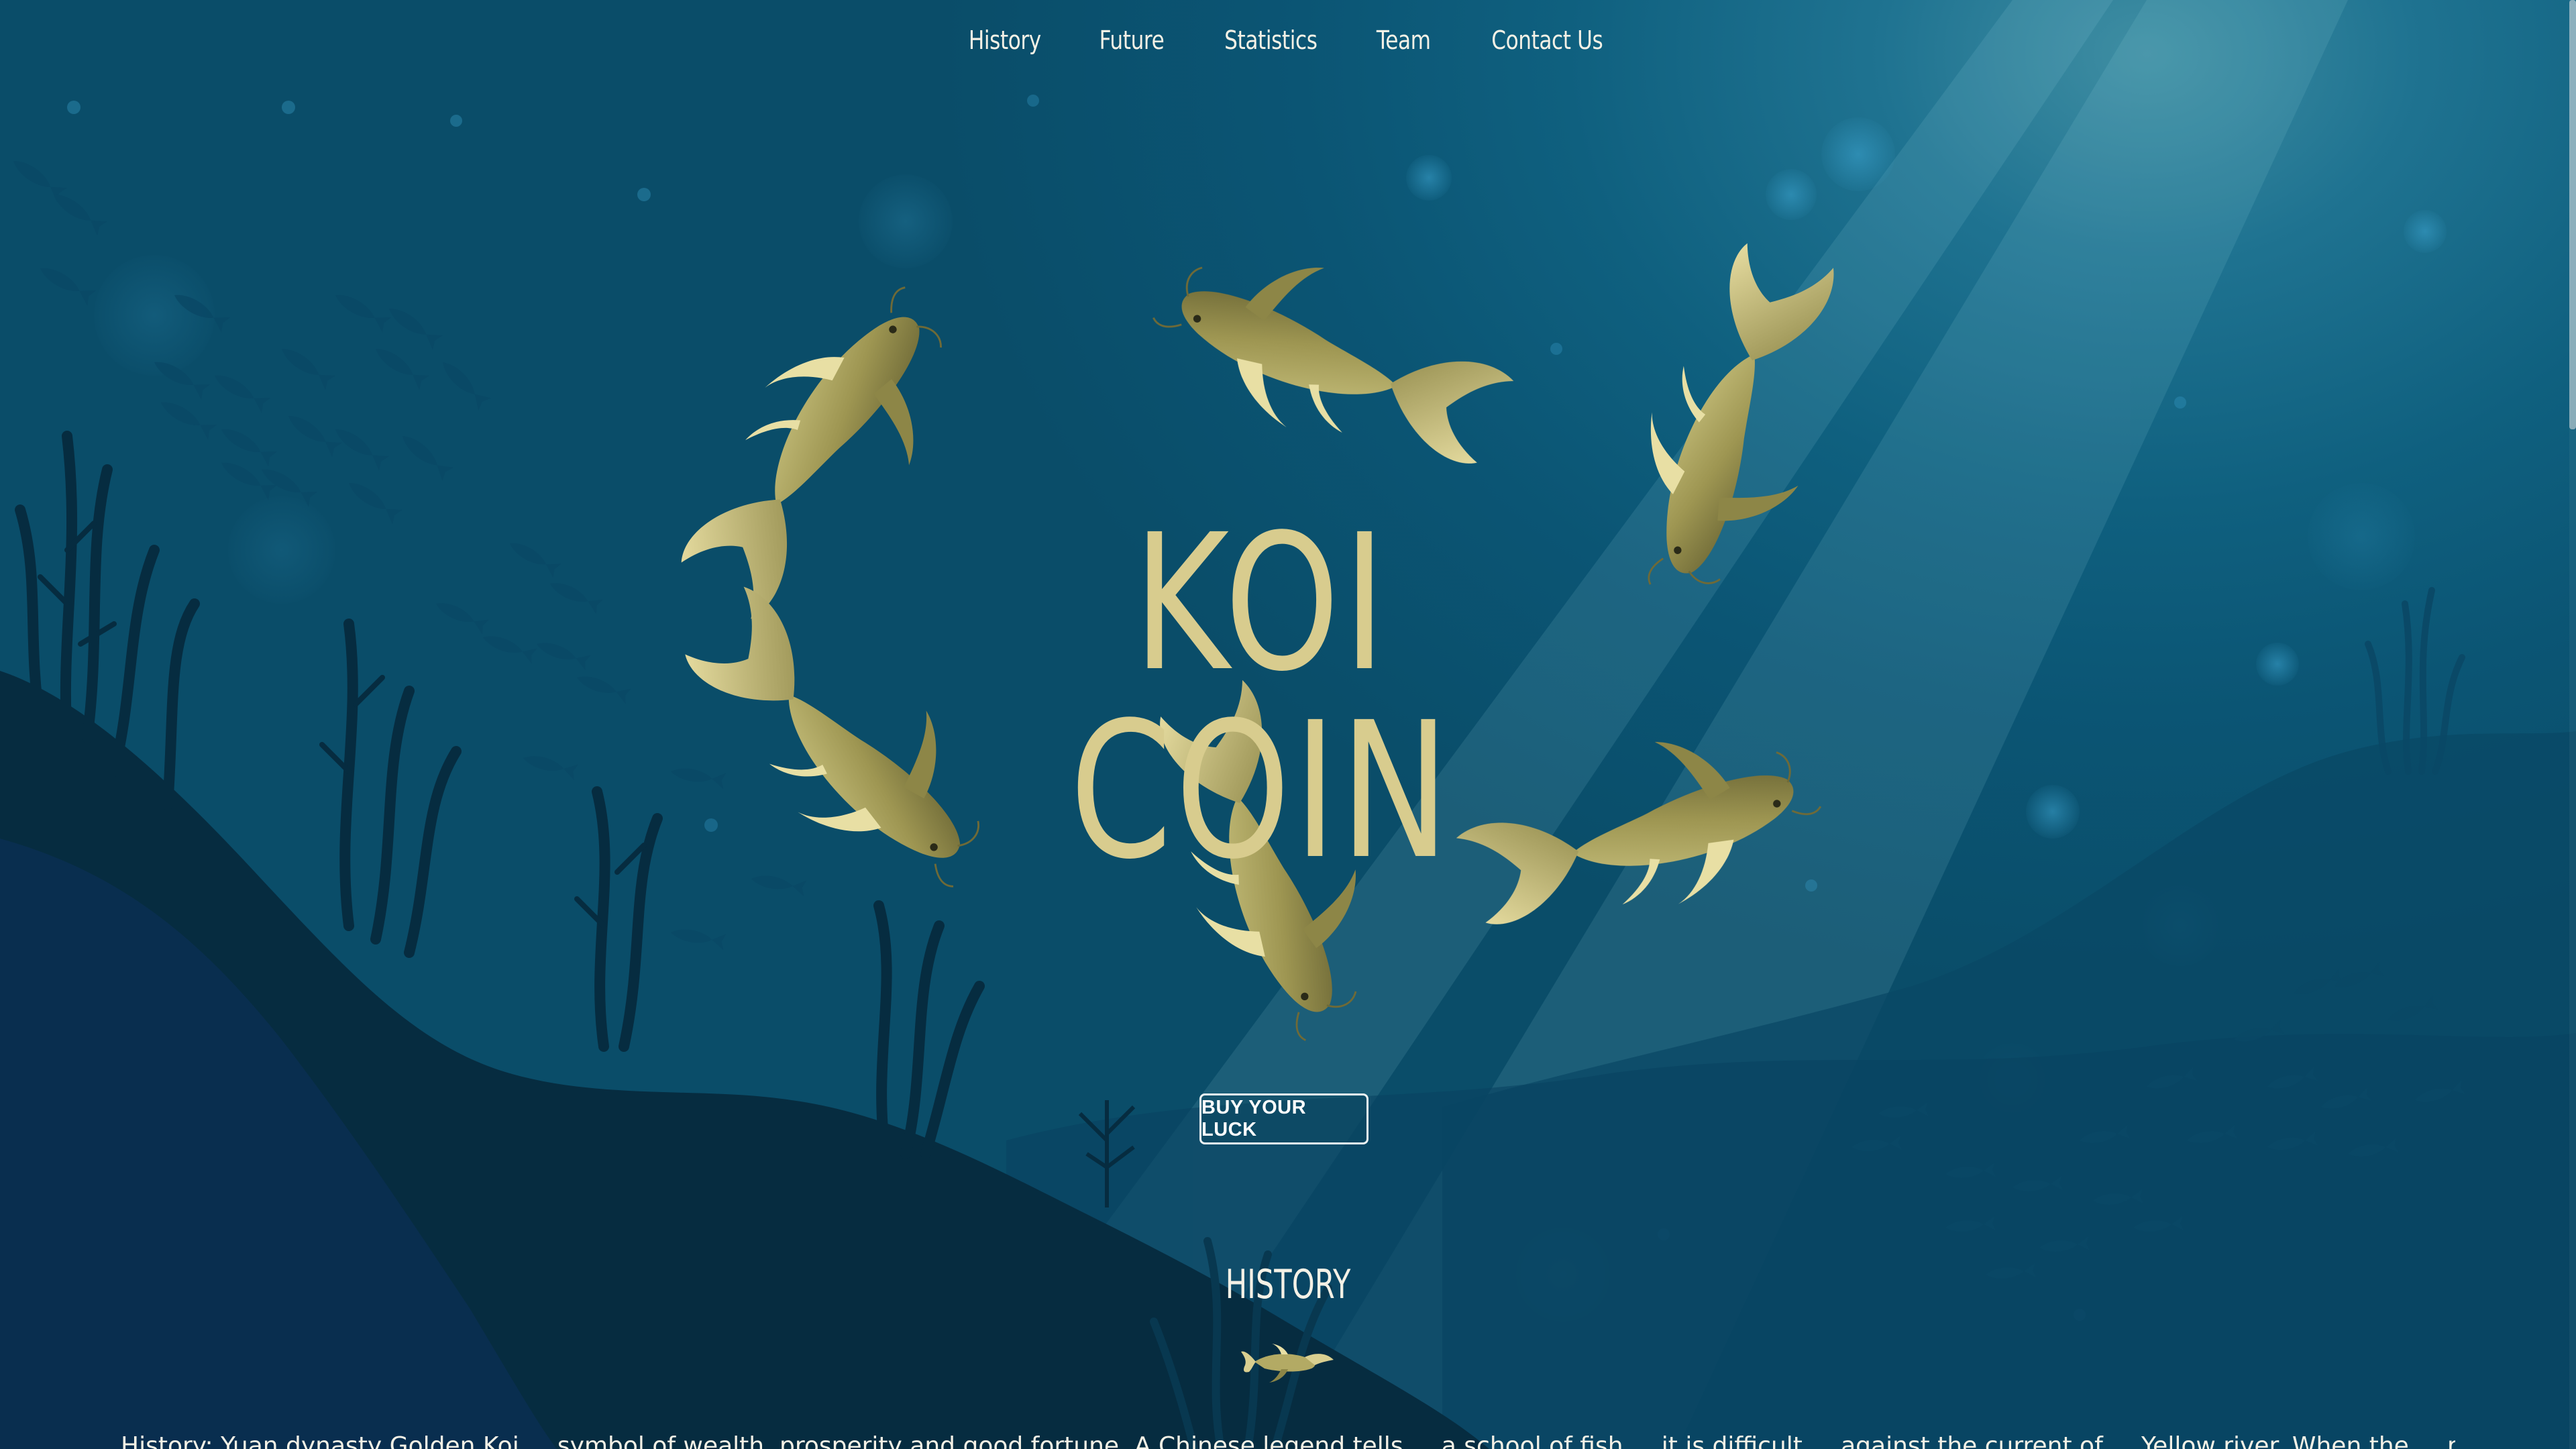 This screenshot has height=1449, width=2576. What do you see at coordinates (1261, 697) in the screenshot?
I see `hero-title: KOI COIN` at bounding box center [1261, 697].